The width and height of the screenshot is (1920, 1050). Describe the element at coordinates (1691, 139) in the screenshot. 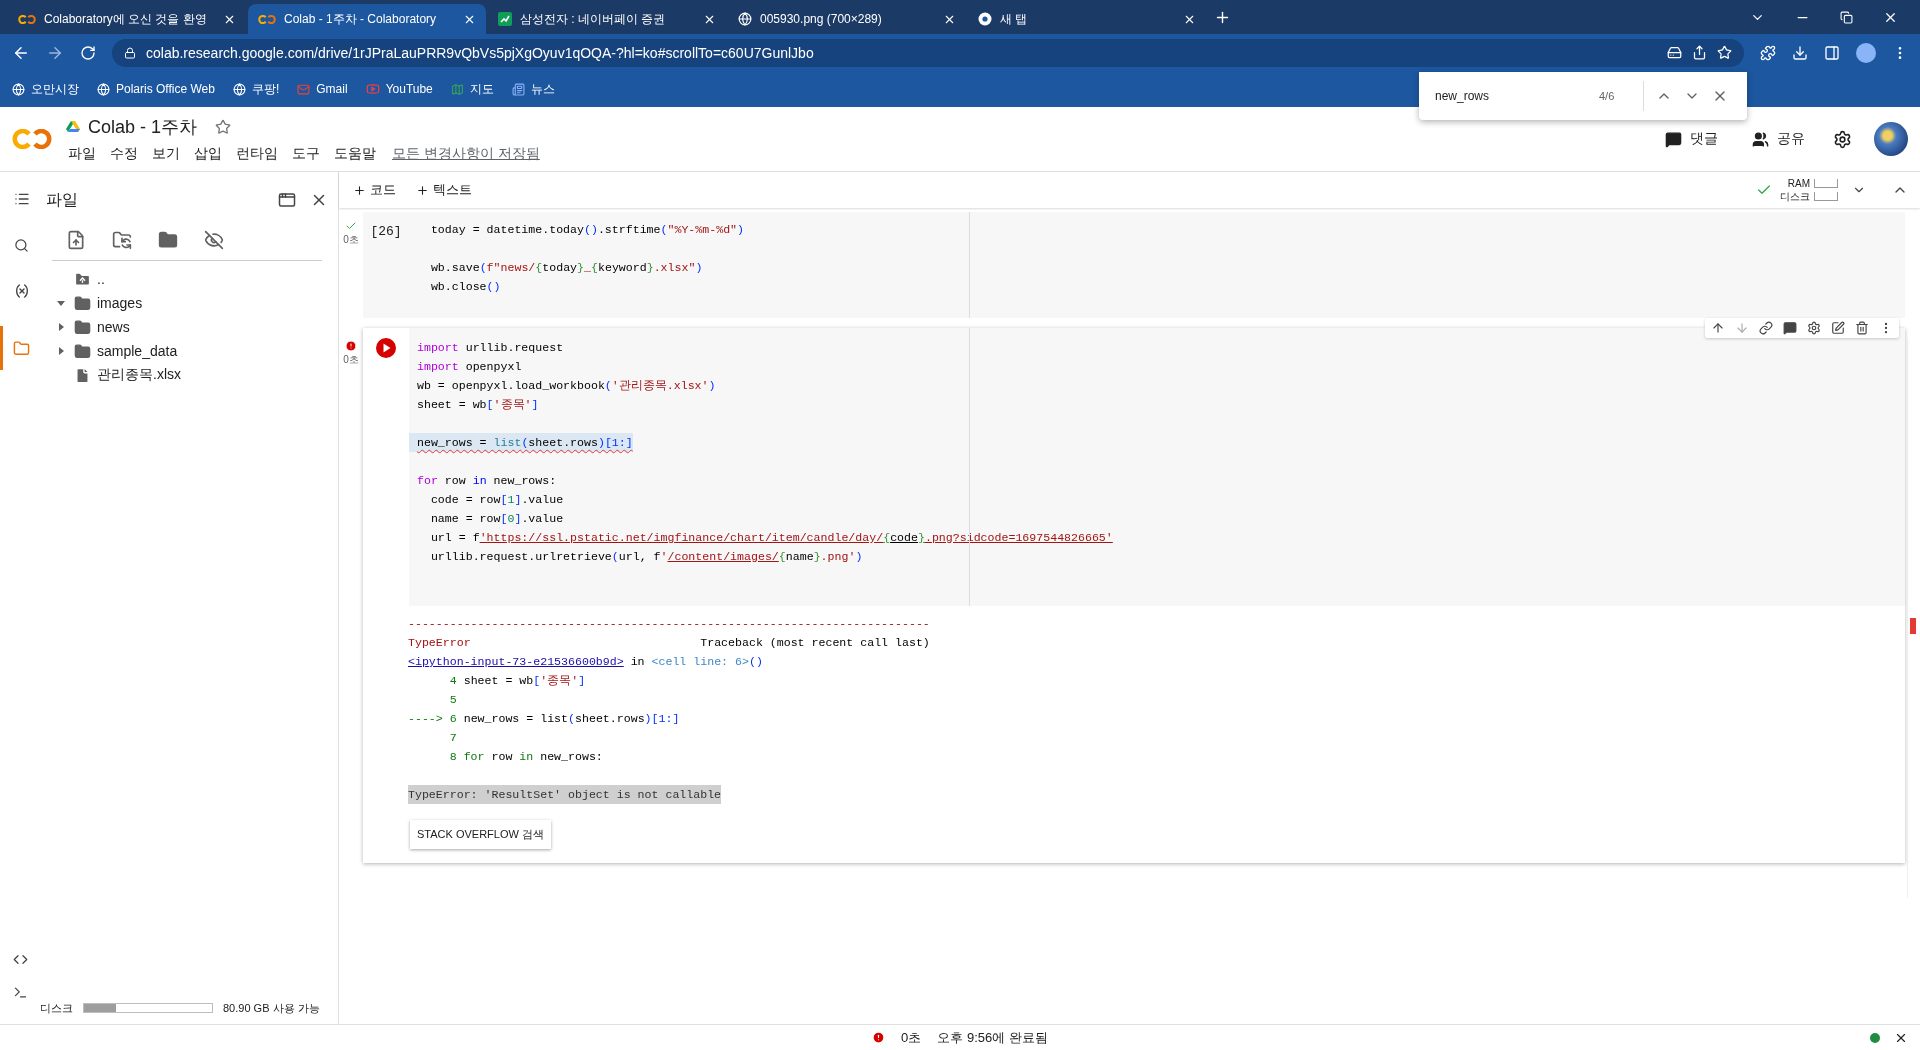

I see `comment-button: 댓글` at that location.